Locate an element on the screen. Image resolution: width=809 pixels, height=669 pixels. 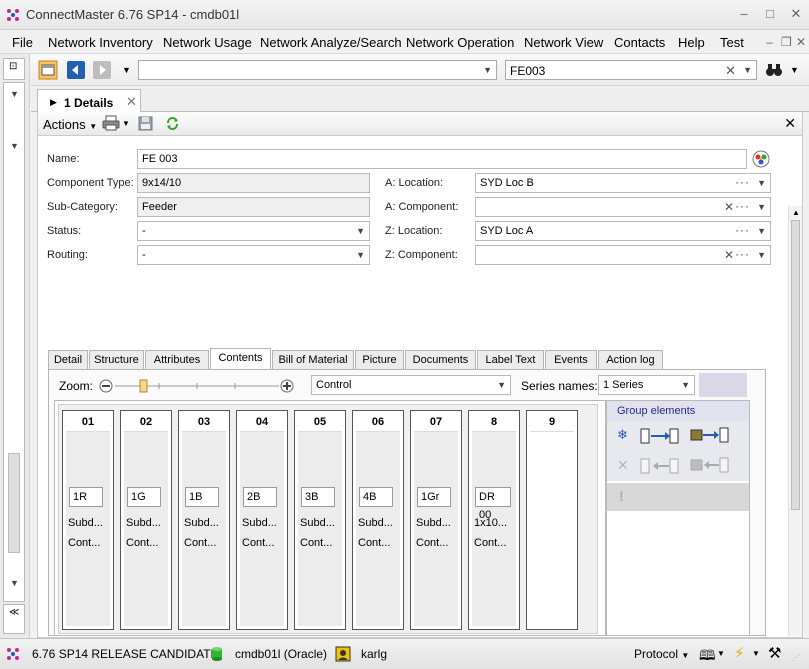
minimize-icon: – is located at coordinates (744, 14).